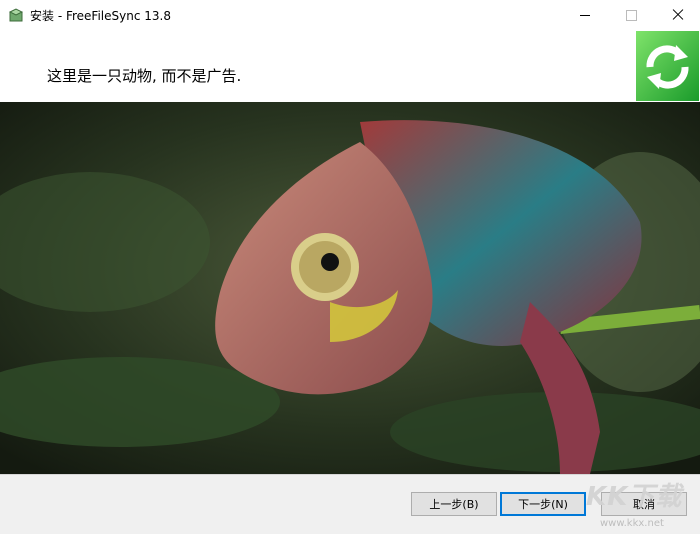 This screenshot has height=534, width=700. Describe the element at coordinates (543, 504) in the screenshot. I see `next-button: 下一步(N)` at that location.